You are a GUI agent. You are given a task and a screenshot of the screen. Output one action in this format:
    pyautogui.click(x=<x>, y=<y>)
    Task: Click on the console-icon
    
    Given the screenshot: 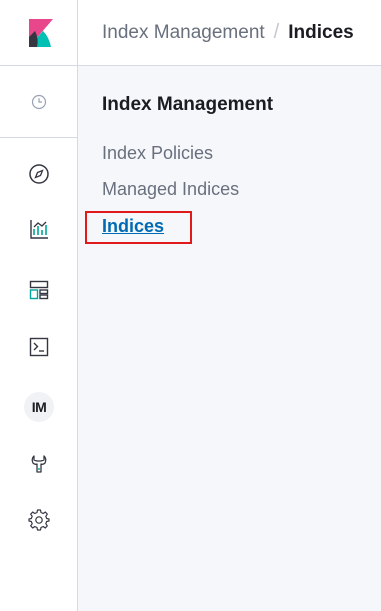 What is the action you would take?
    pyautogui.click(x=39, y=347)
    